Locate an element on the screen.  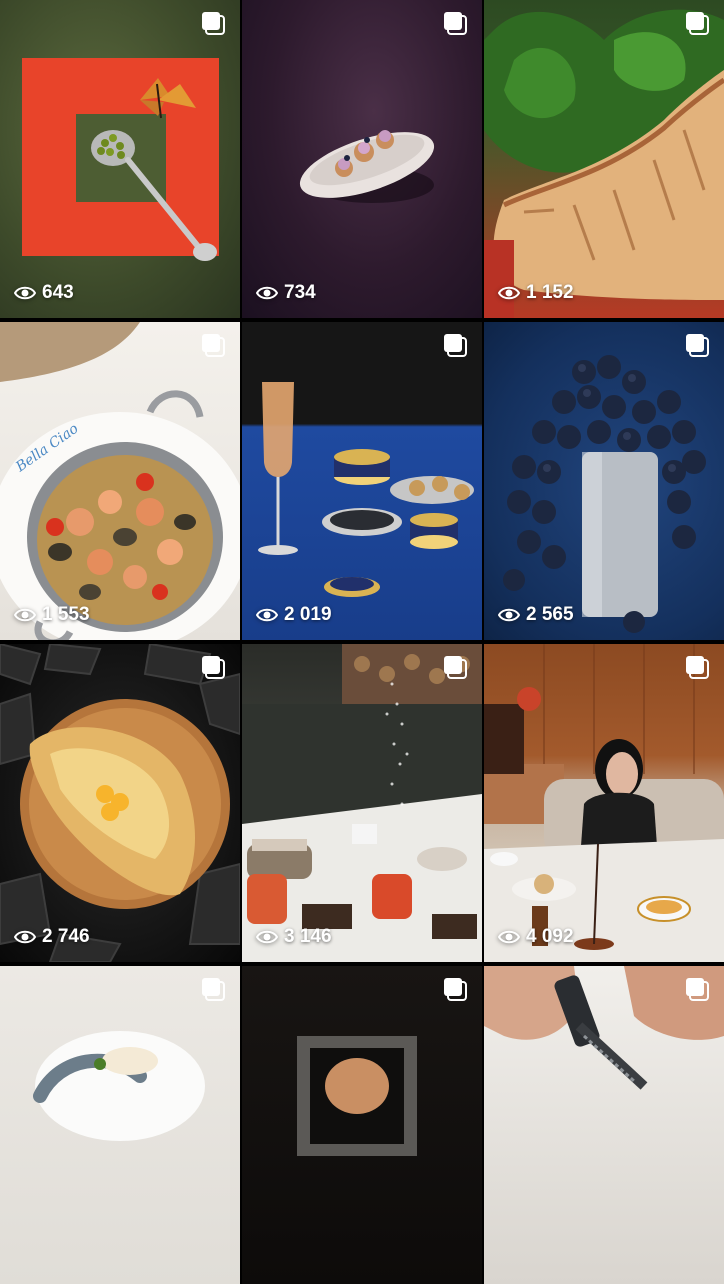
view-count-text: 2 019 is located at coordinates (308, 614).